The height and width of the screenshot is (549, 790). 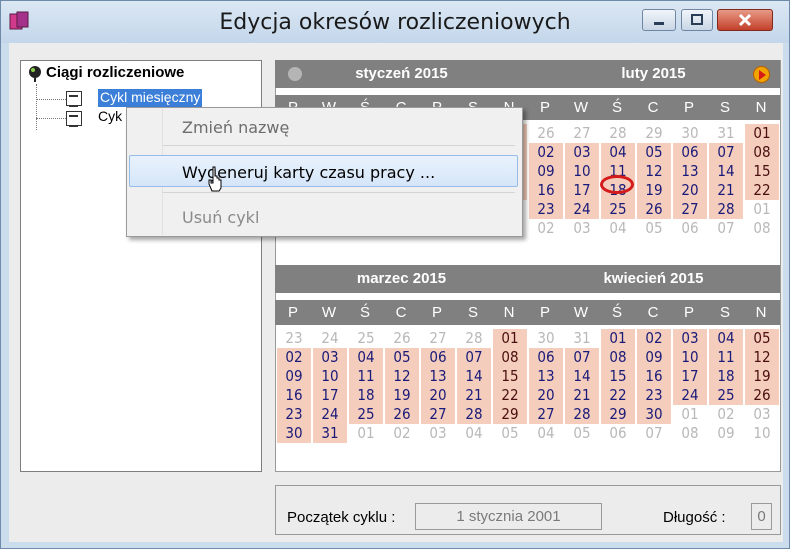 What do you see at coordinates (546, 376) in the screenshot?
I see `day-cell: 13` at bounding box center [546, 376].